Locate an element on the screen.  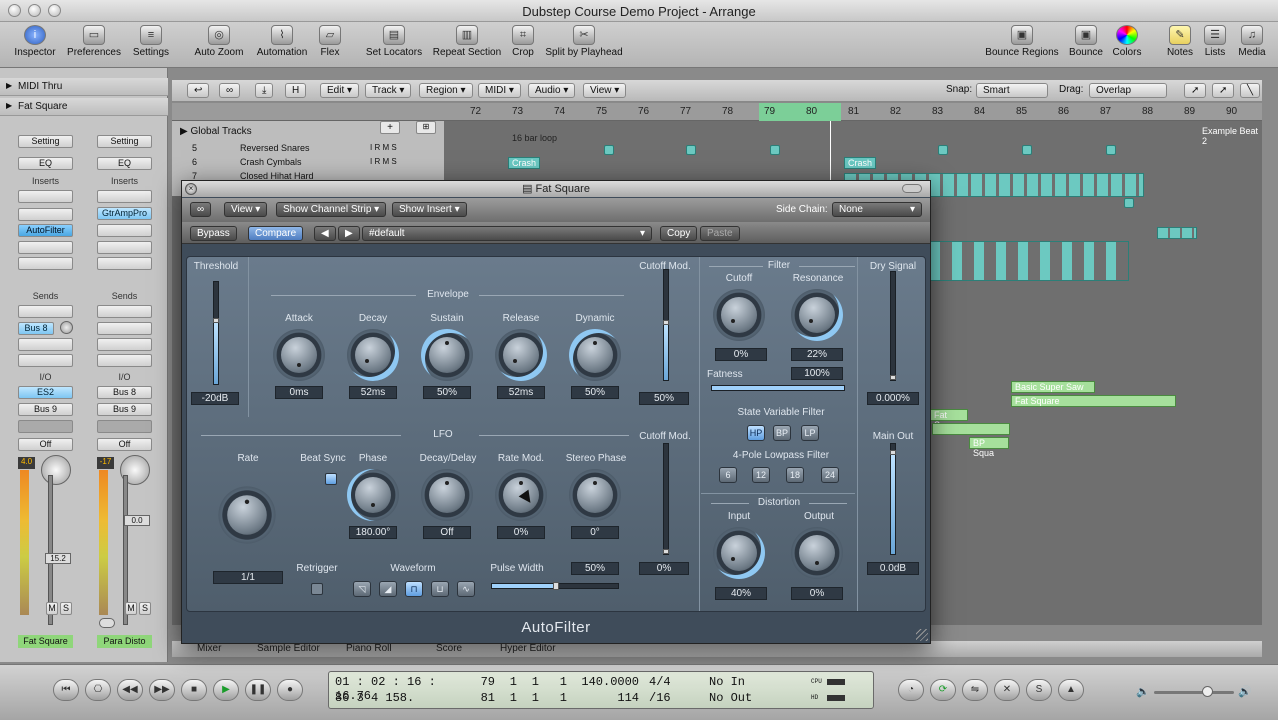
side-chain-select: None ▾ is located at coordinates (877, 209).